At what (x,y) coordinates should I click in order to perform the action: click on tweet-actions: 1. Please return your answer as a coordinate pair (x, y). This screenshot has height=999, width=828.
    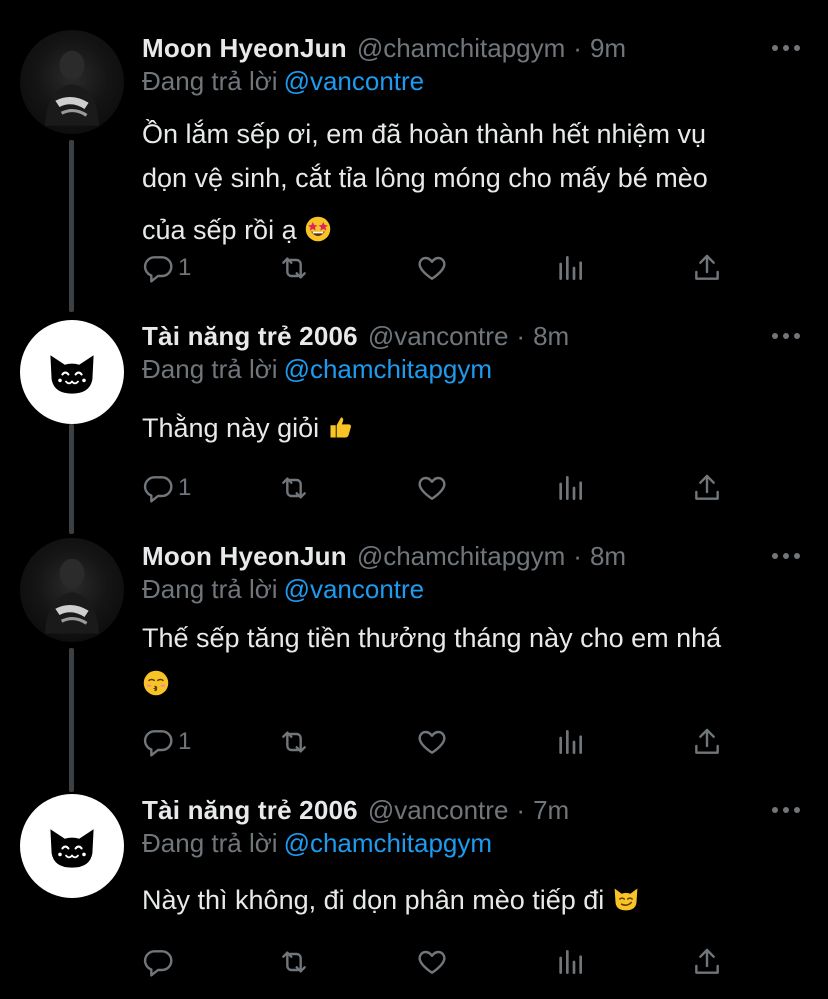
    Looking at the image, I should click on (437, 742).